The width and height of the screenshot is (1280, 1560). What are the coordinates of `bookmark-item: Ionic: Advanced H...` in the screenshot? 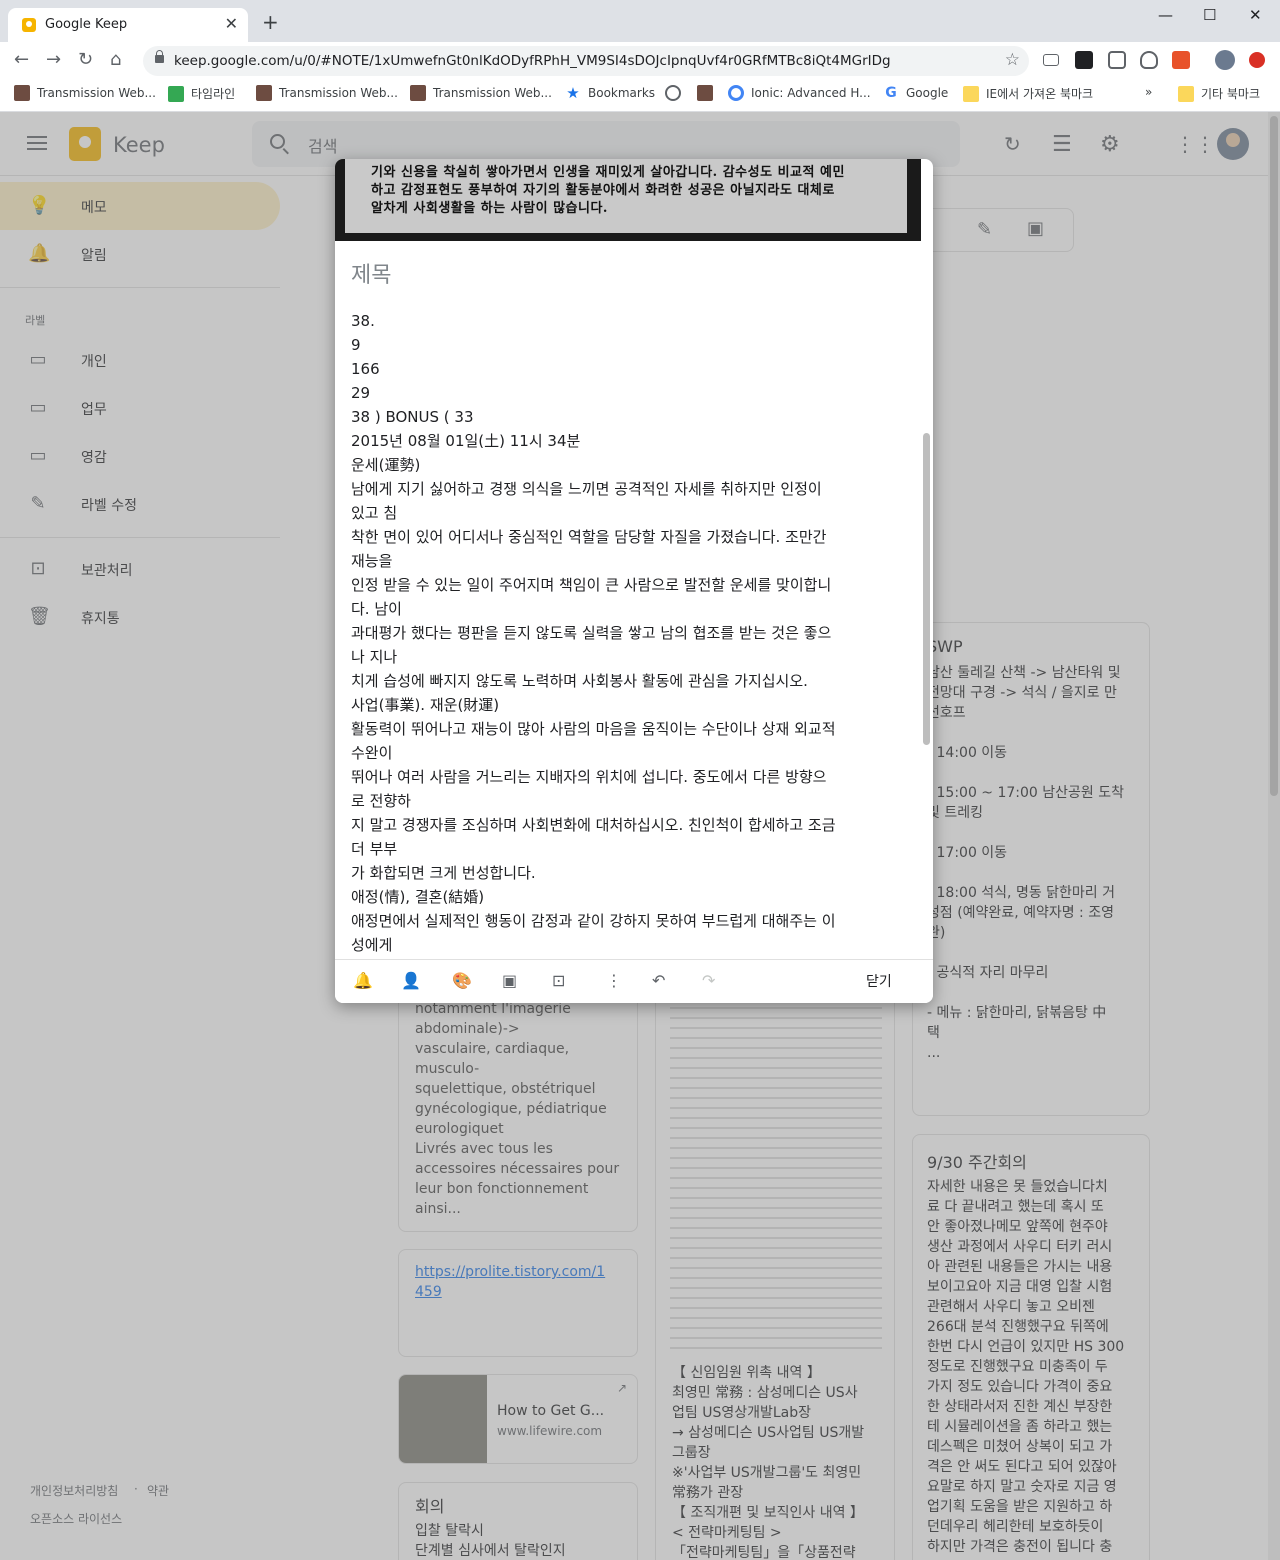 It's located at (799, 93).